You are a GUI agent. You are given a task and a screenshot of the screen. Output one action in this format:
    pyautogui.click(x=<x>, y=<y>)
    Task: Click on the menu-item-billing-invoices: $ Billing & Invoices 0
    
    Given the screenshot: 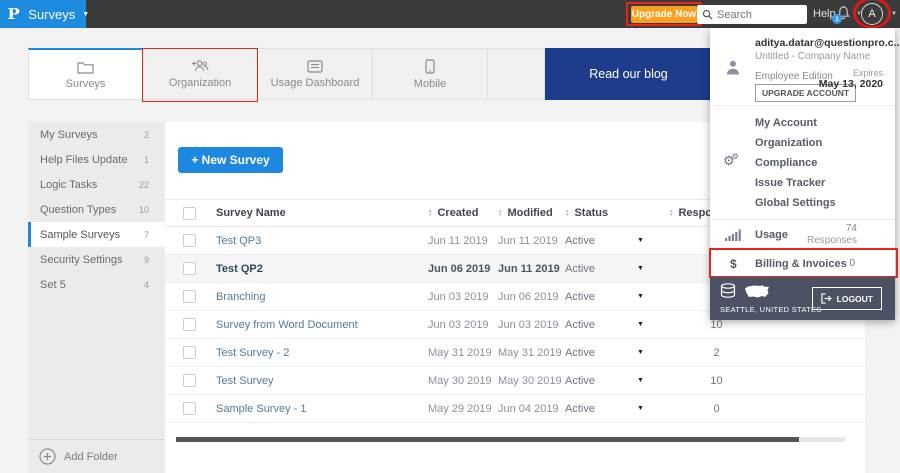 What is the action you would take?
    pyautogui.click(x=803, y=263)
    